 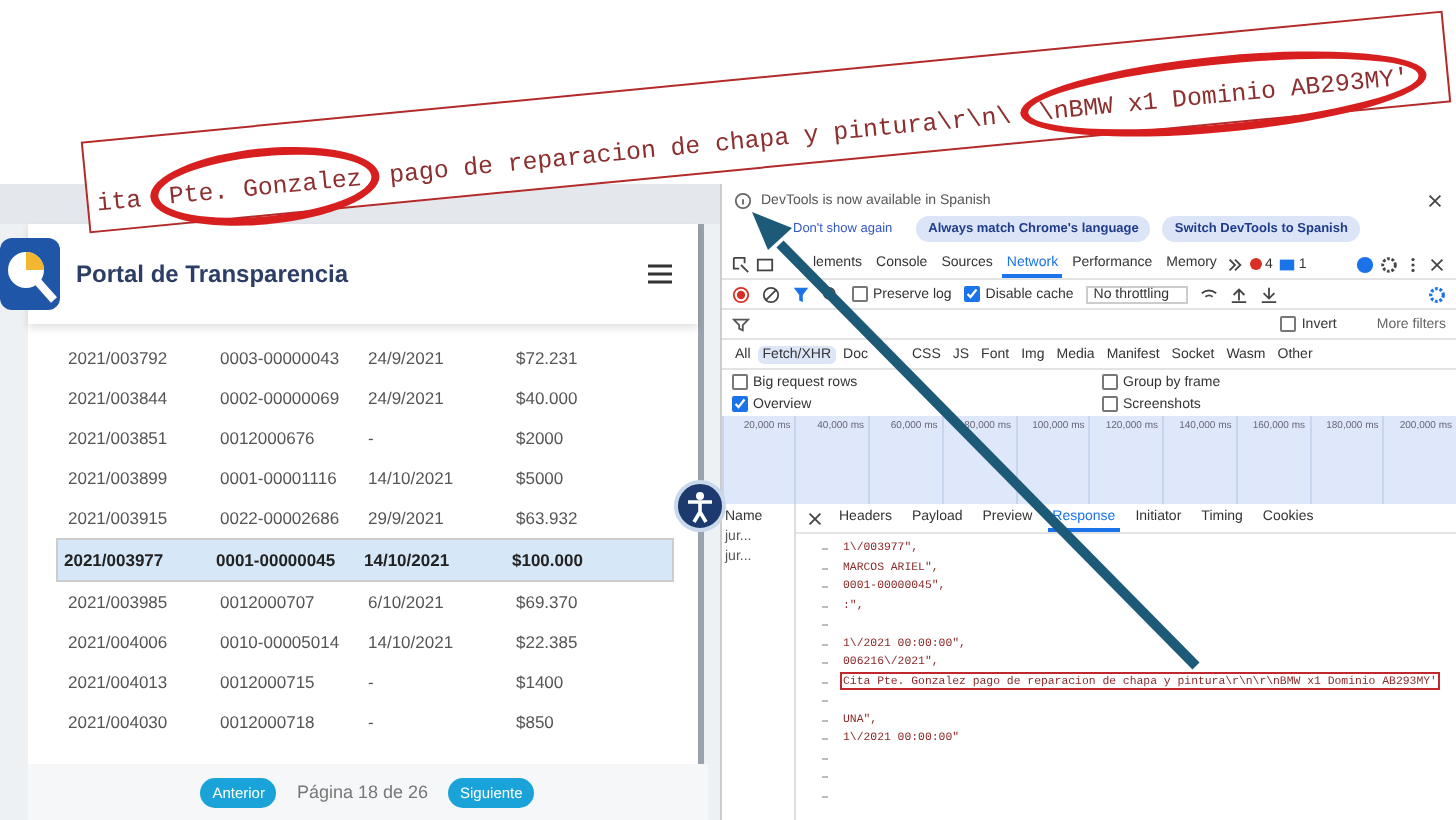 I want to click on table-cell-text: 0001-00001116, so click(x=279, y=478).